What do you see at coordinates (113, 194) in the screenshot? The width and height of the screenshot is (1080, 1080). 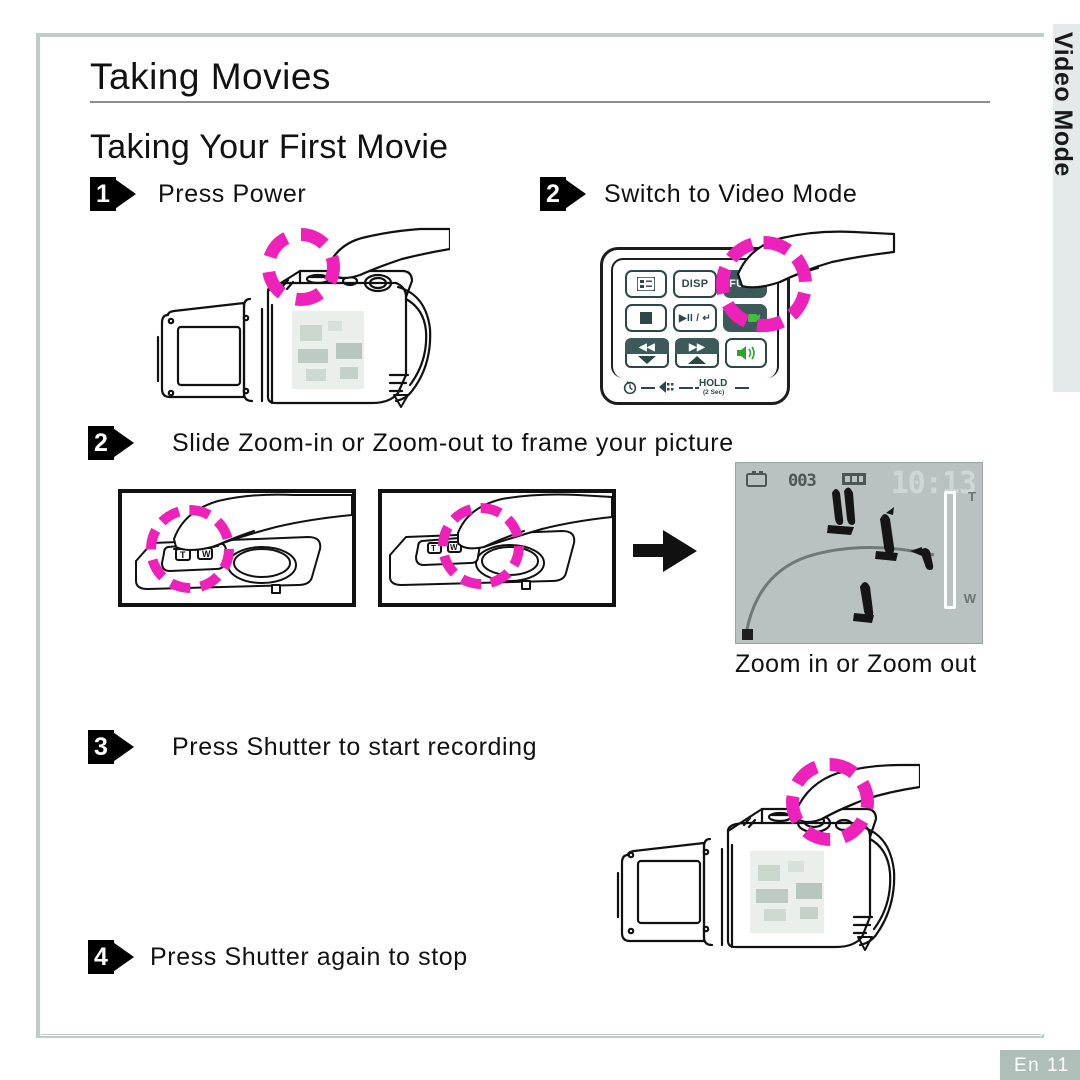 I see `step-1-badge: 1` at bounding box center [113, 194].